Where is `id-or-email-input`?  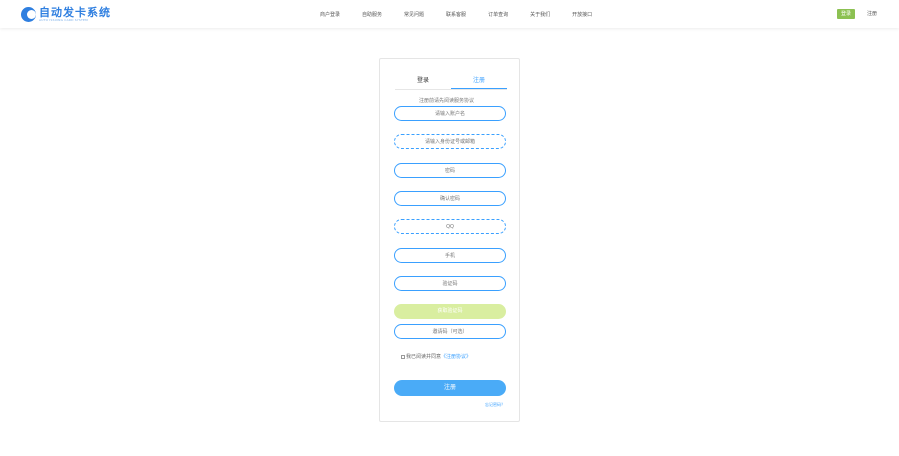 id-or-email-input is located at coordinates (450, 141).